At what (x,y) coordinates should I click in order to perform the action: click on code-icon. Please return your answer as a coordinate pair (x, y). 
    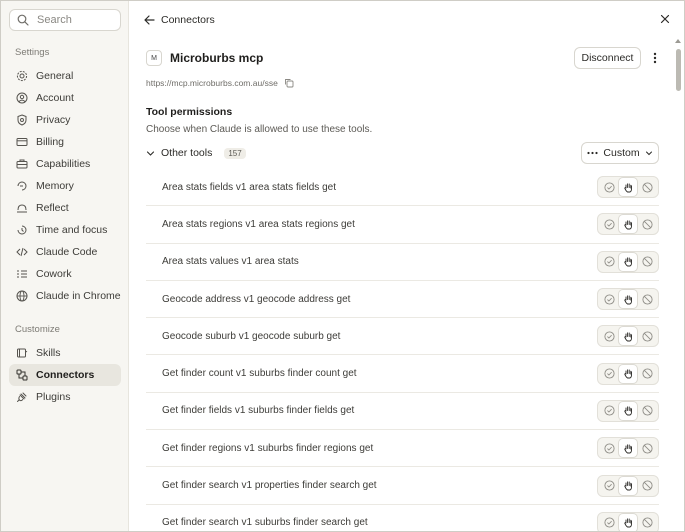
    Looking at the image, I should click on (22, 252).